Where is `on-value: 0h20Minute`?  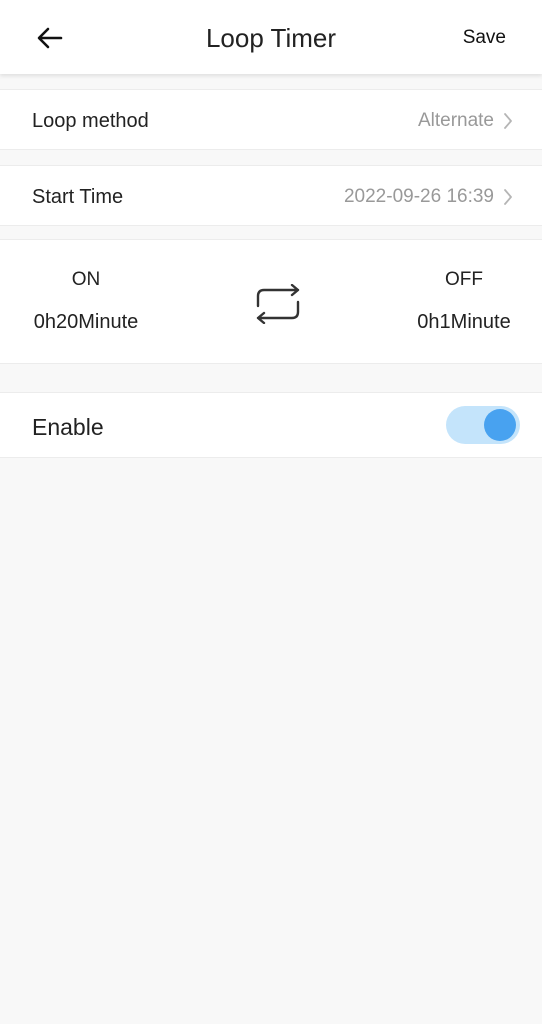
on-value: 0h20Minute is located at coordinates (86, 322).